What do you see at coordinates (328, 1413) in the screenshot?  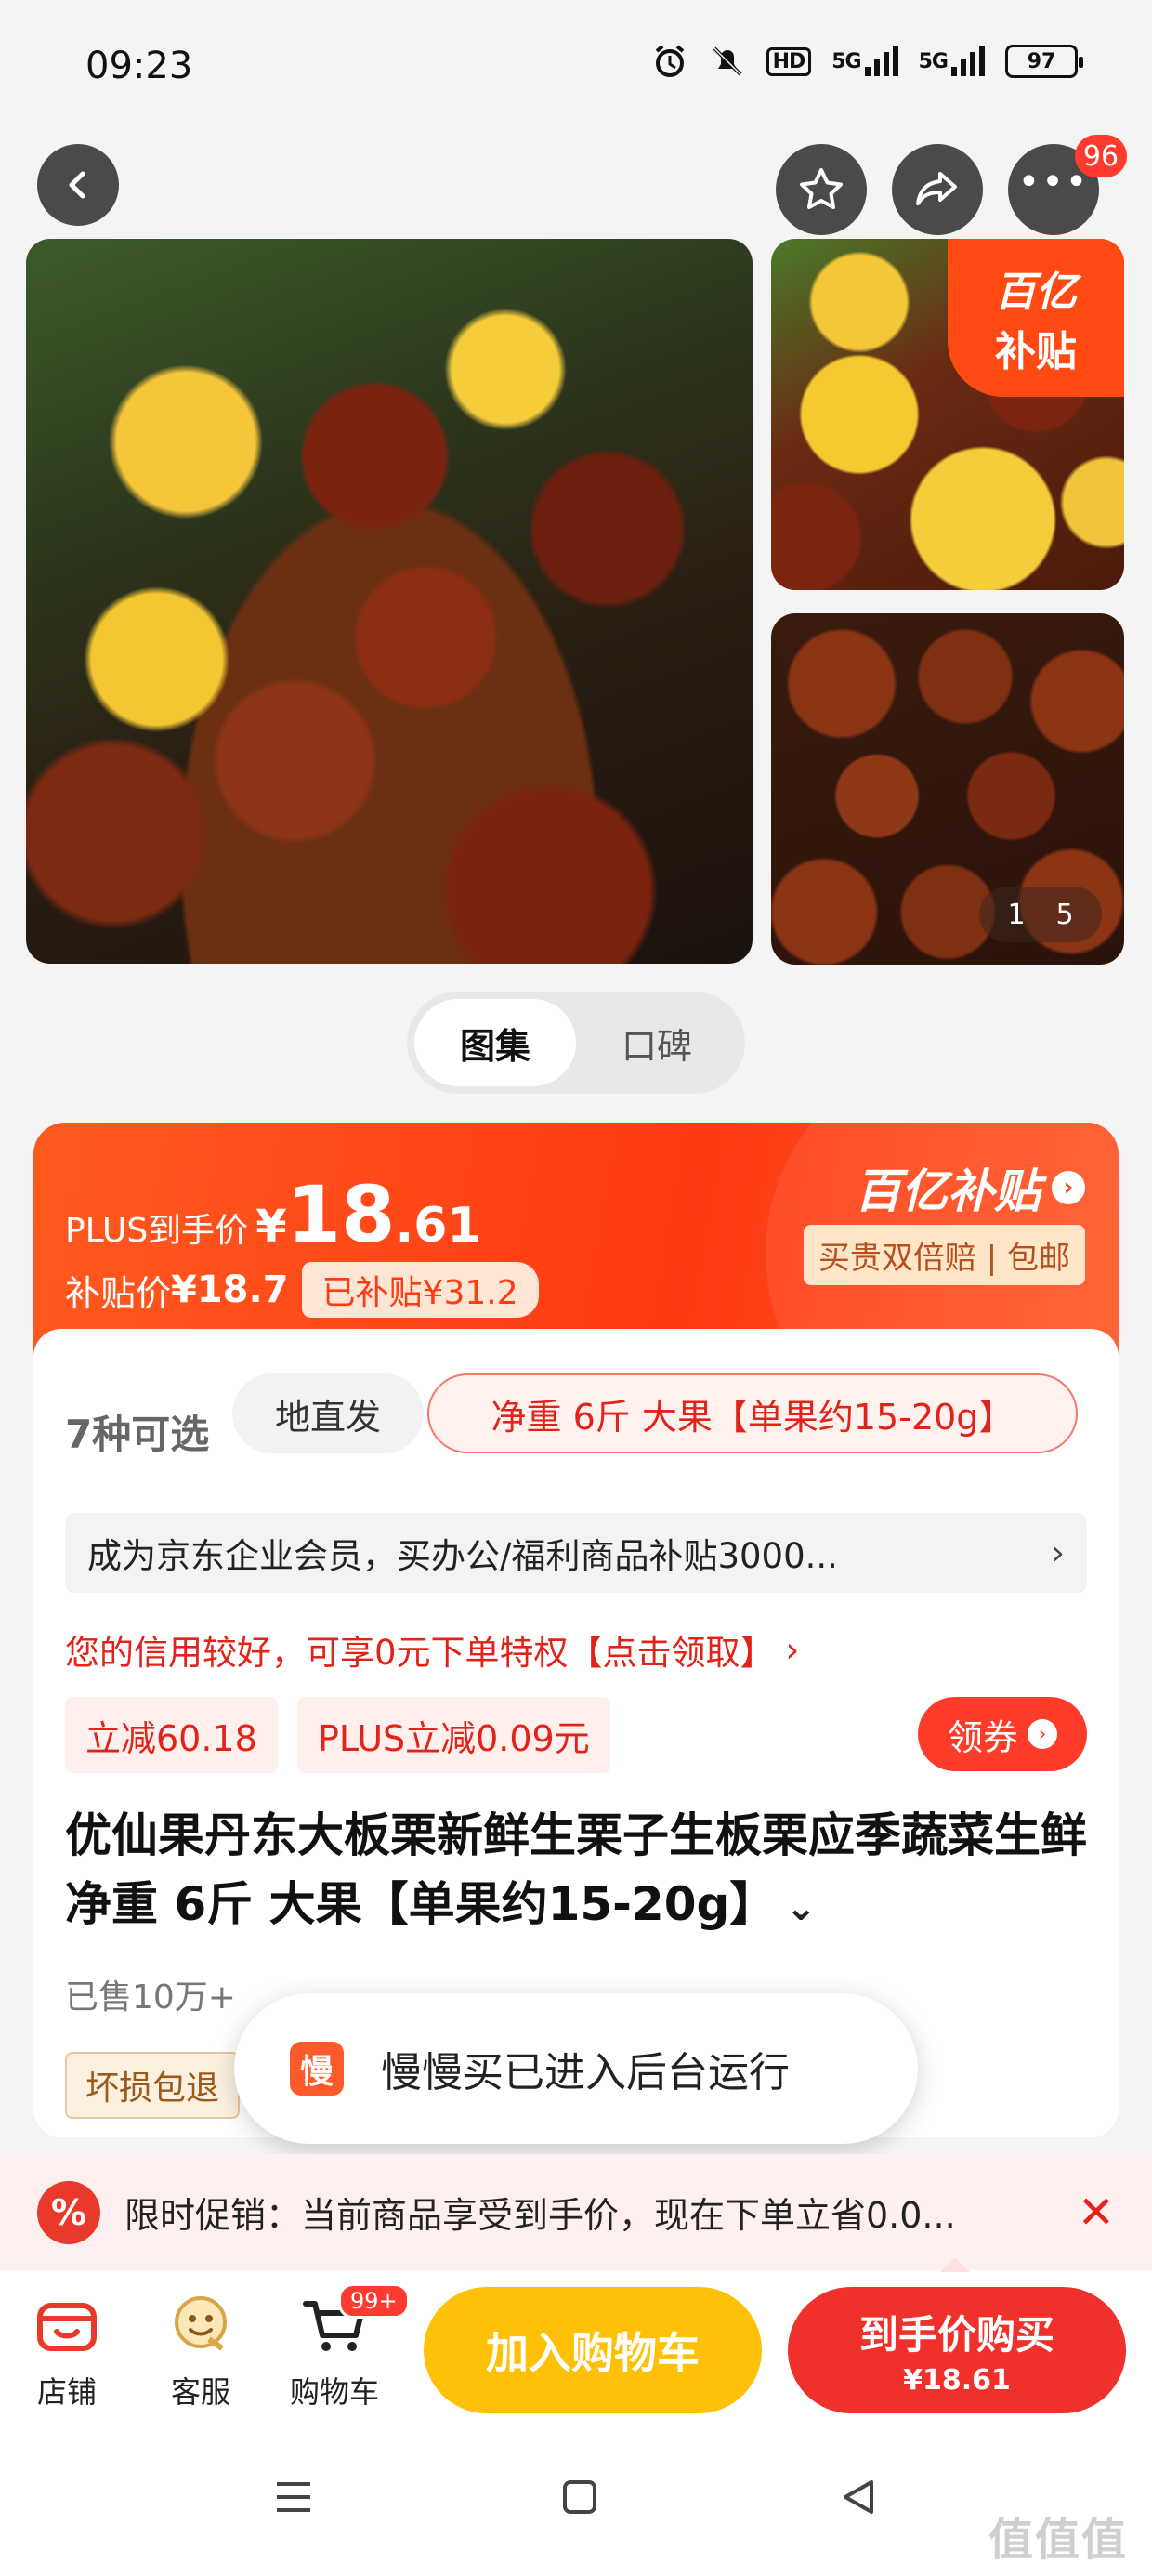 I see `variant-option: 地直发` at bounding box center [328, 1413].